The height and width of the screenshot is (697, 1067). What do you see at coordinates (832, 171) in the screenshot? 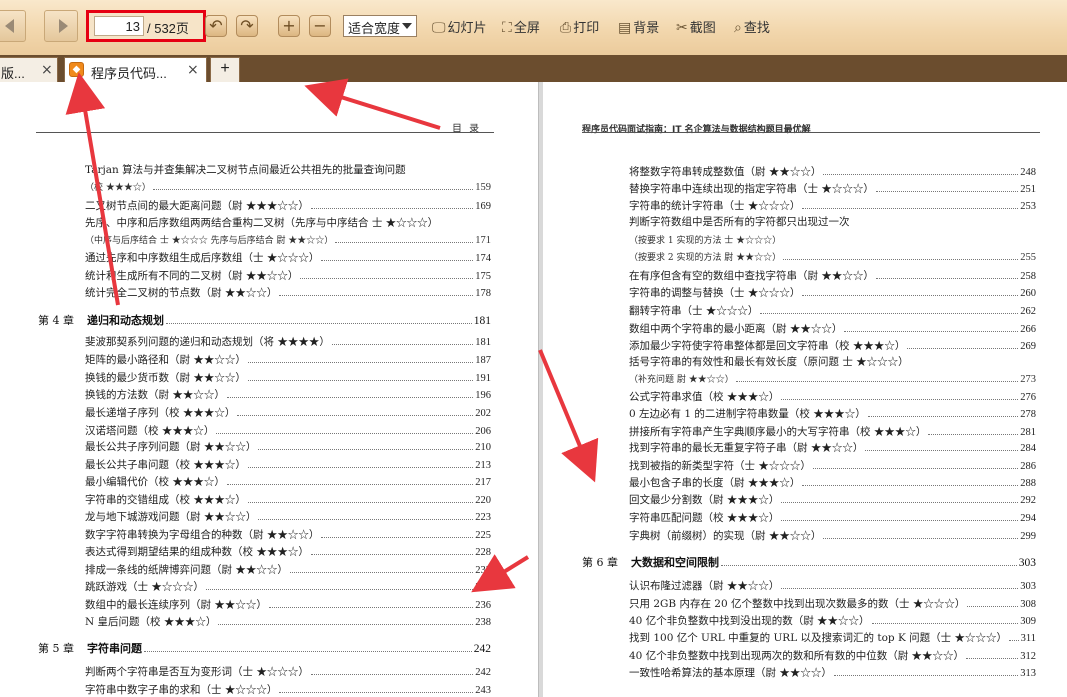
I see `toc-entry: 将整数字符串转成整数值（尉 ★★☆☆） 248` at bounding box center [832, 171].